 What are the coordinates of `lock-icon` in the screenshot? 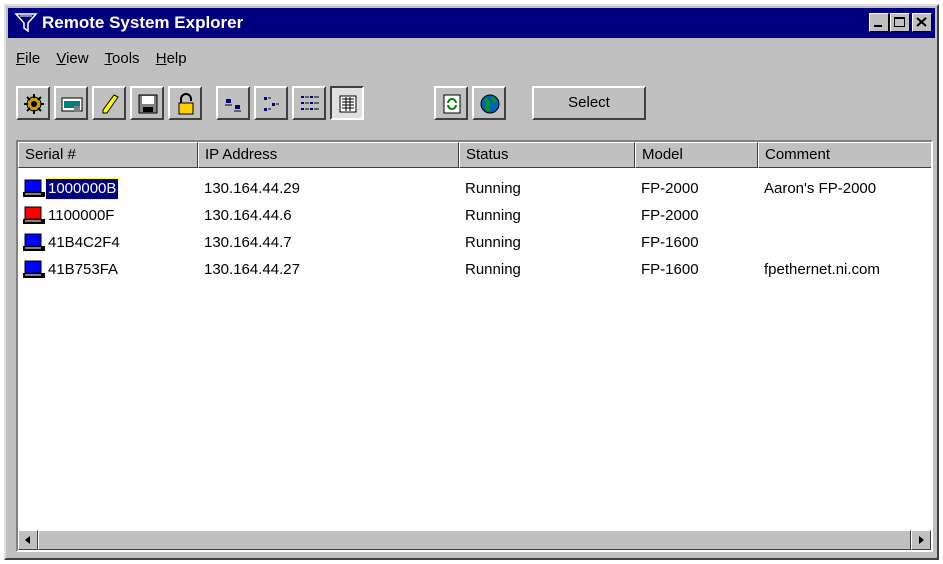 It's located at (186, 104).